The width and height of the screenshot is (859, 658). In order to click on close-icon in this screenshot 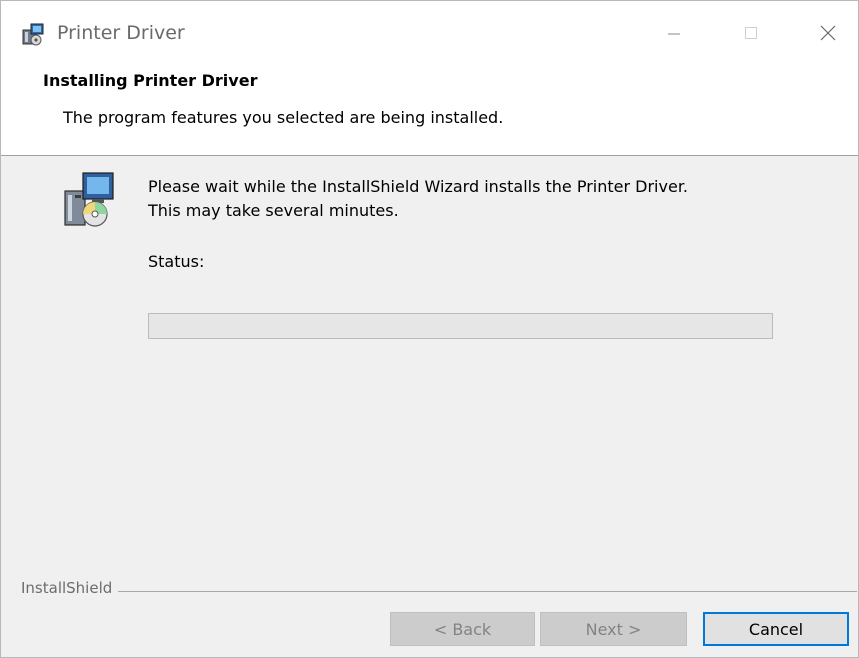, I will do `click(828, 33)`.